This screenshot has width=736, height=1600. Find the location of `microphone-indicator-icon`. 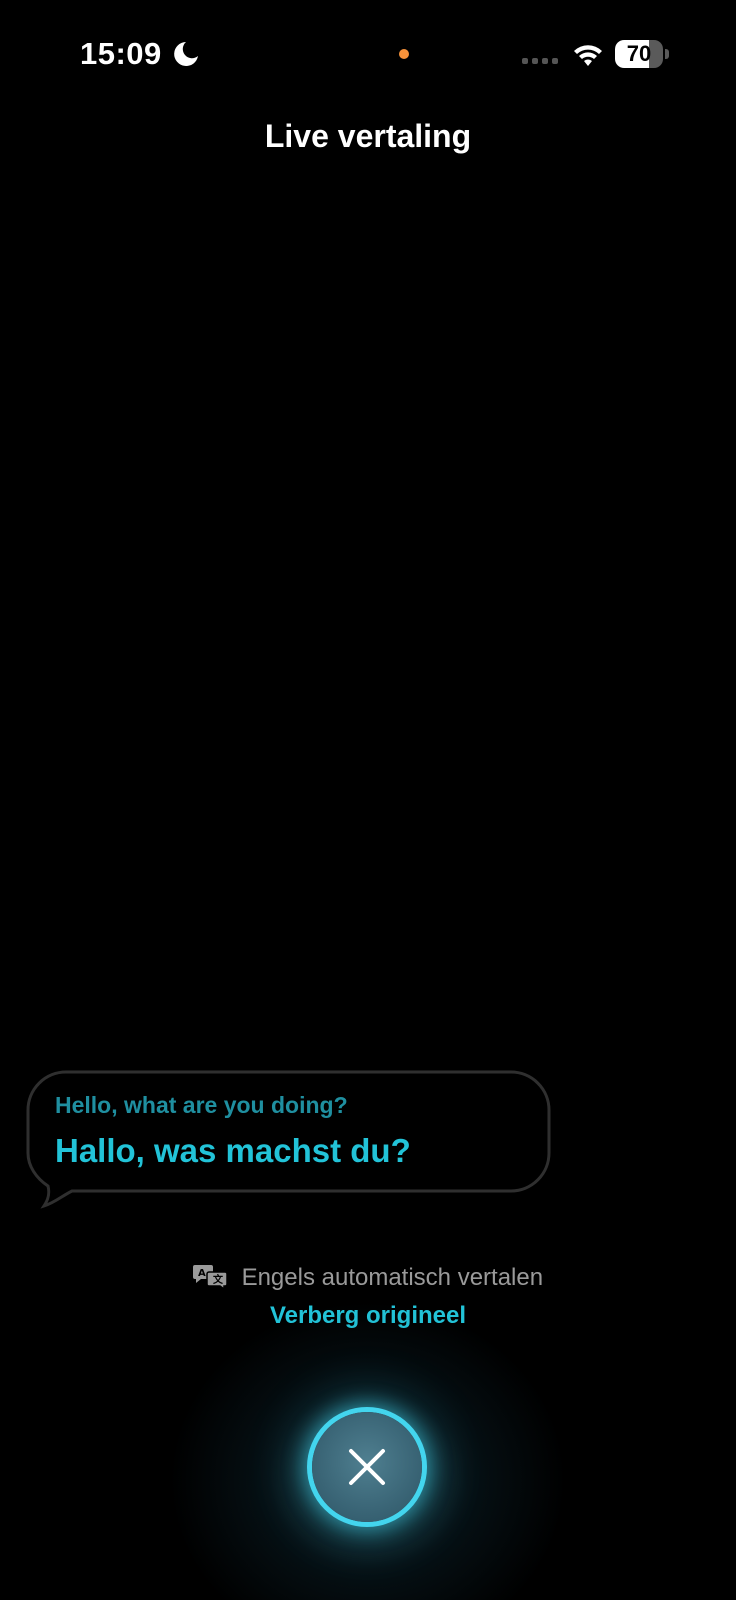

microphone-indicator-icon is located at coordinates (404, 54).